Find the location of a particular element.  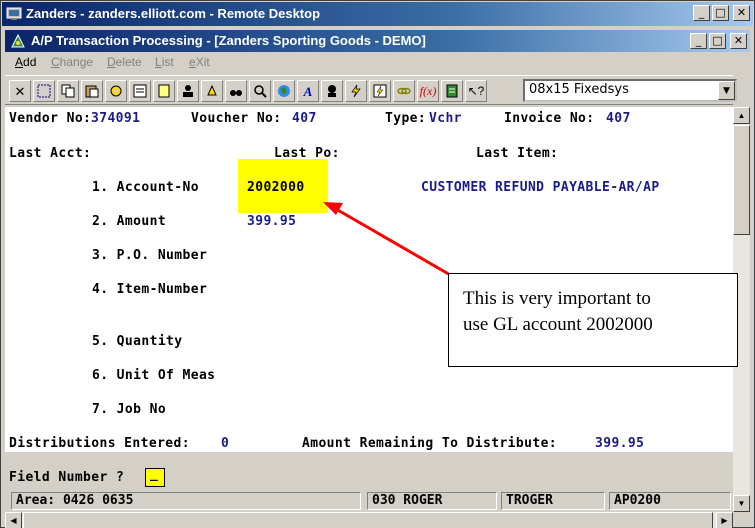

voucher-label: Voucher No: is located at coordinates (236, 118).